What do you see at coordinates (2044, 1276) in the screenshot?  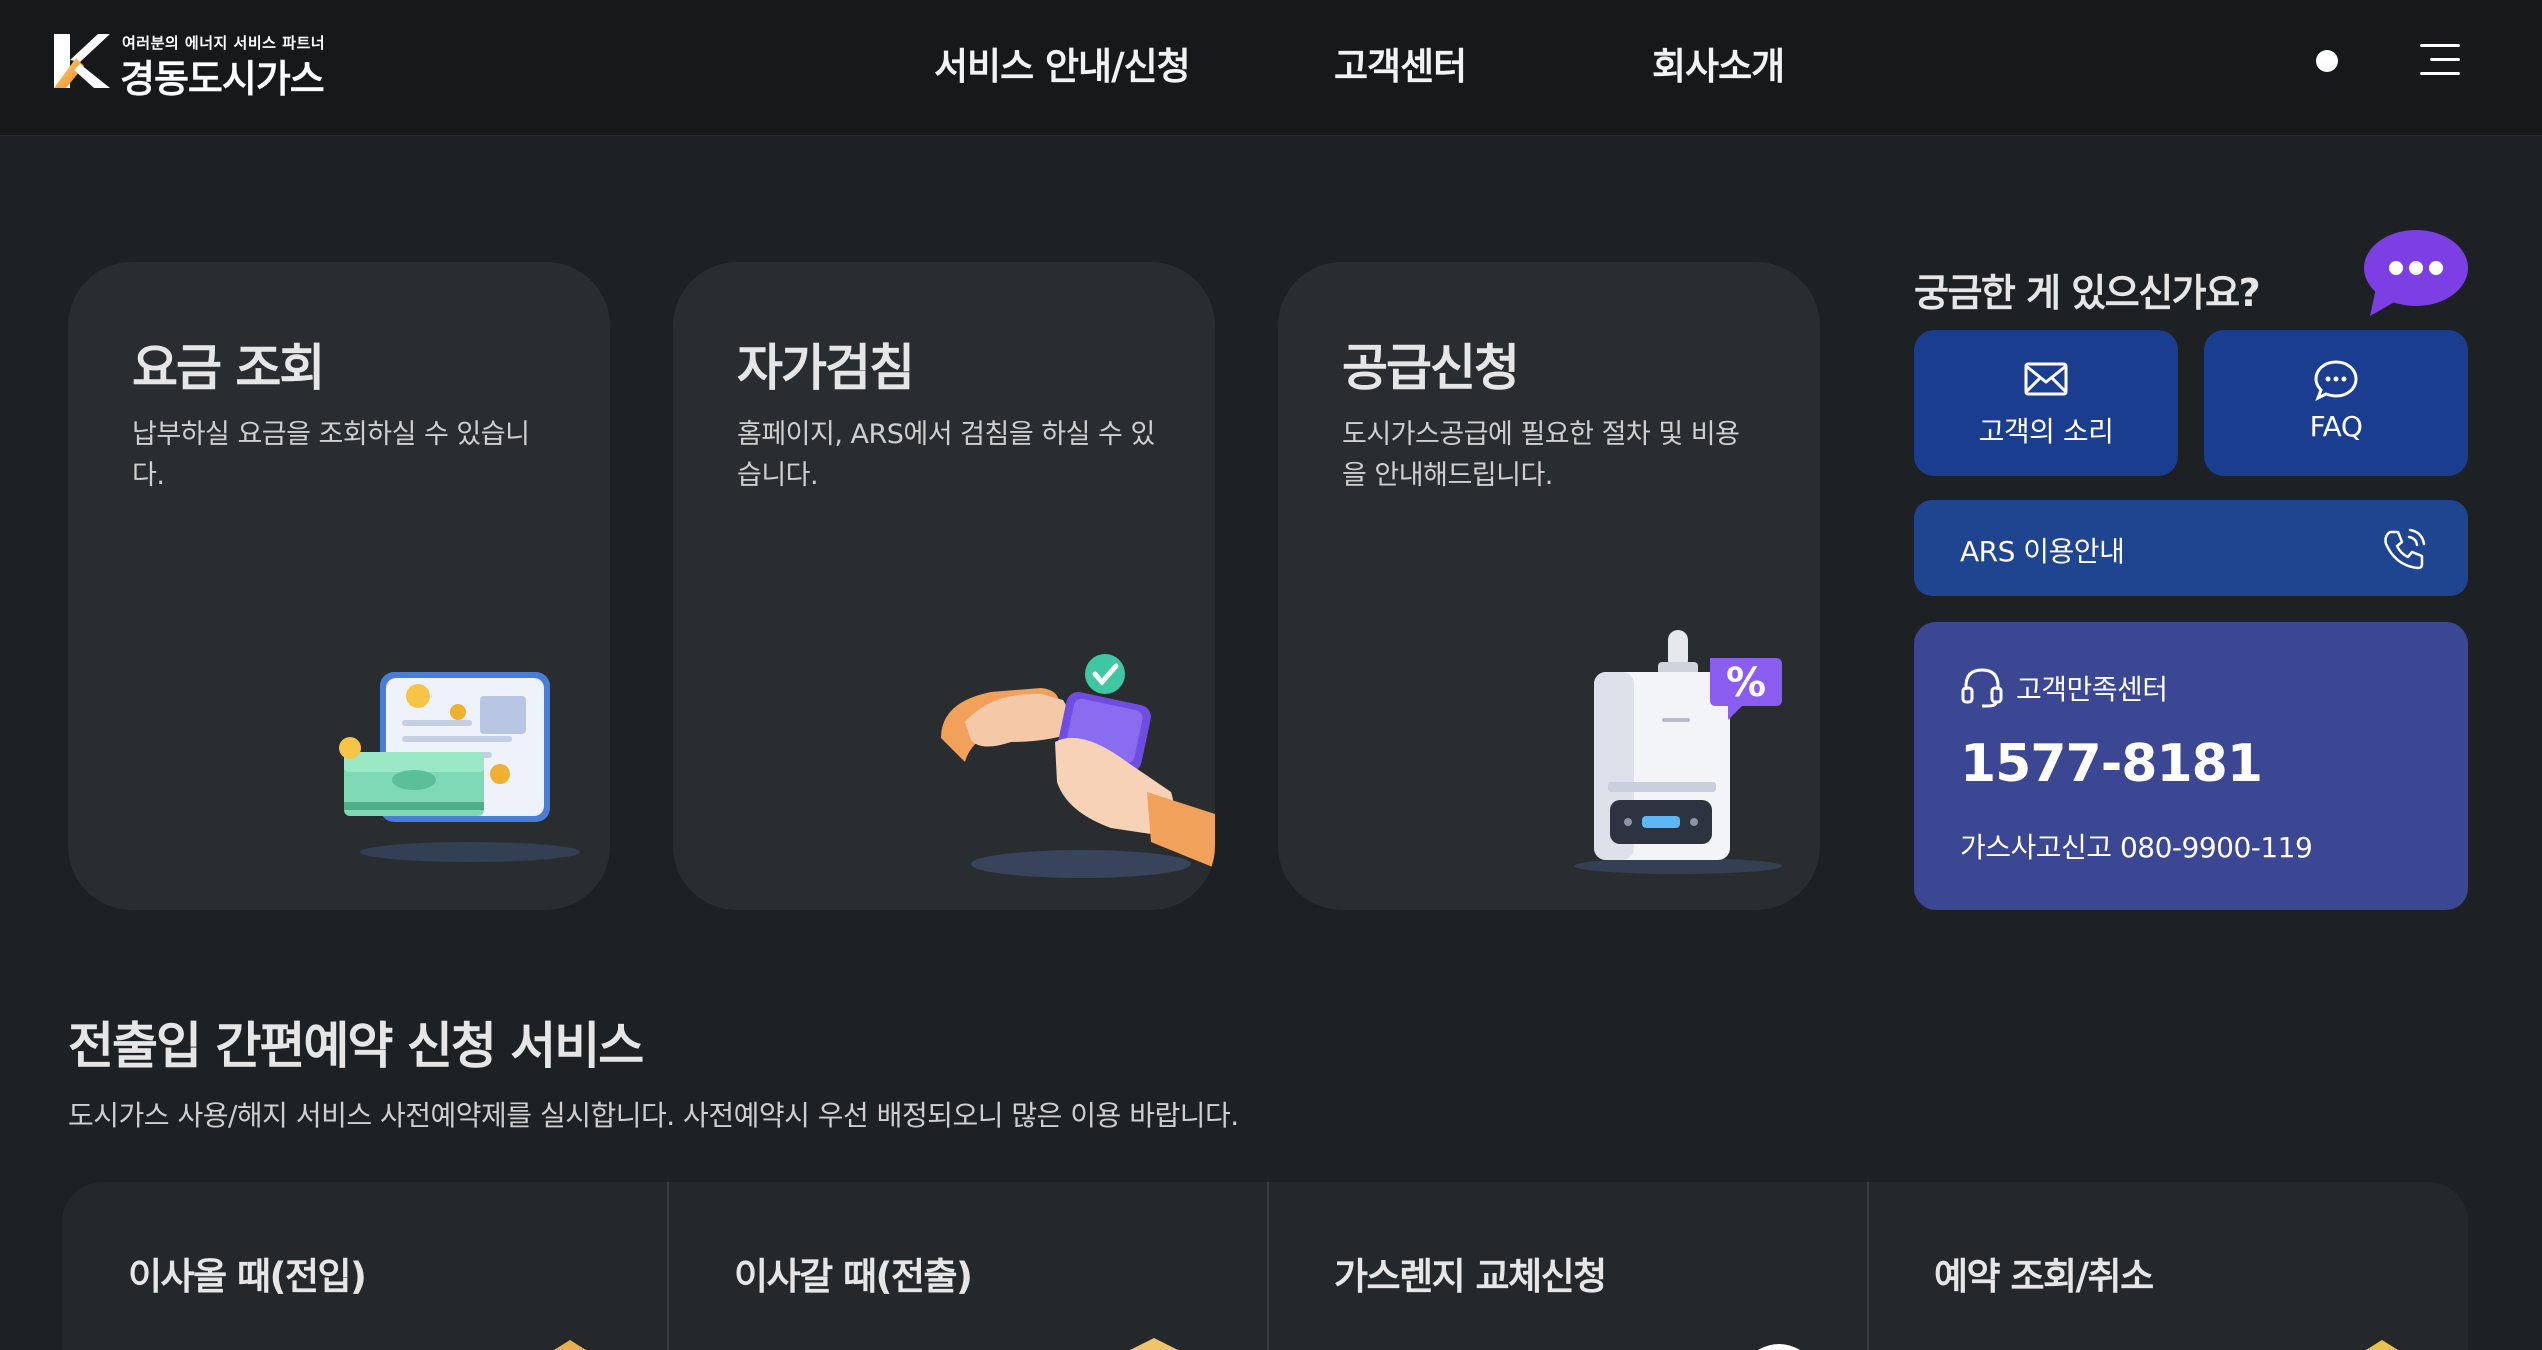 I see `reservation-label: 예약 조회/취소` at bounding box center [2044, 1276].